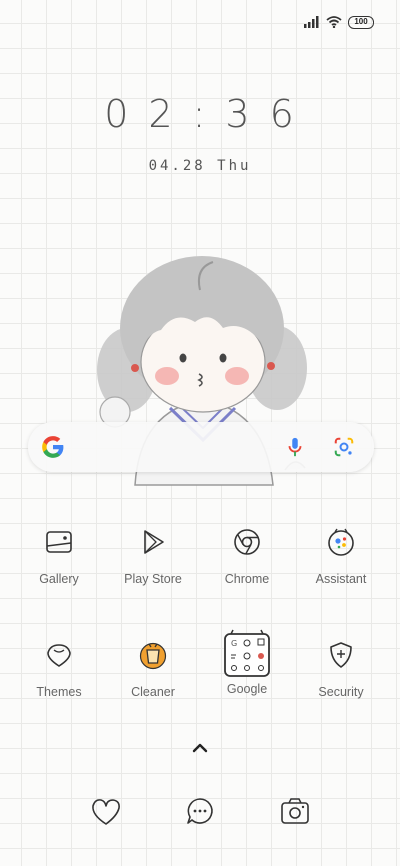  I want to click on lockscreen-clock: 02:36, so click(200, 114).